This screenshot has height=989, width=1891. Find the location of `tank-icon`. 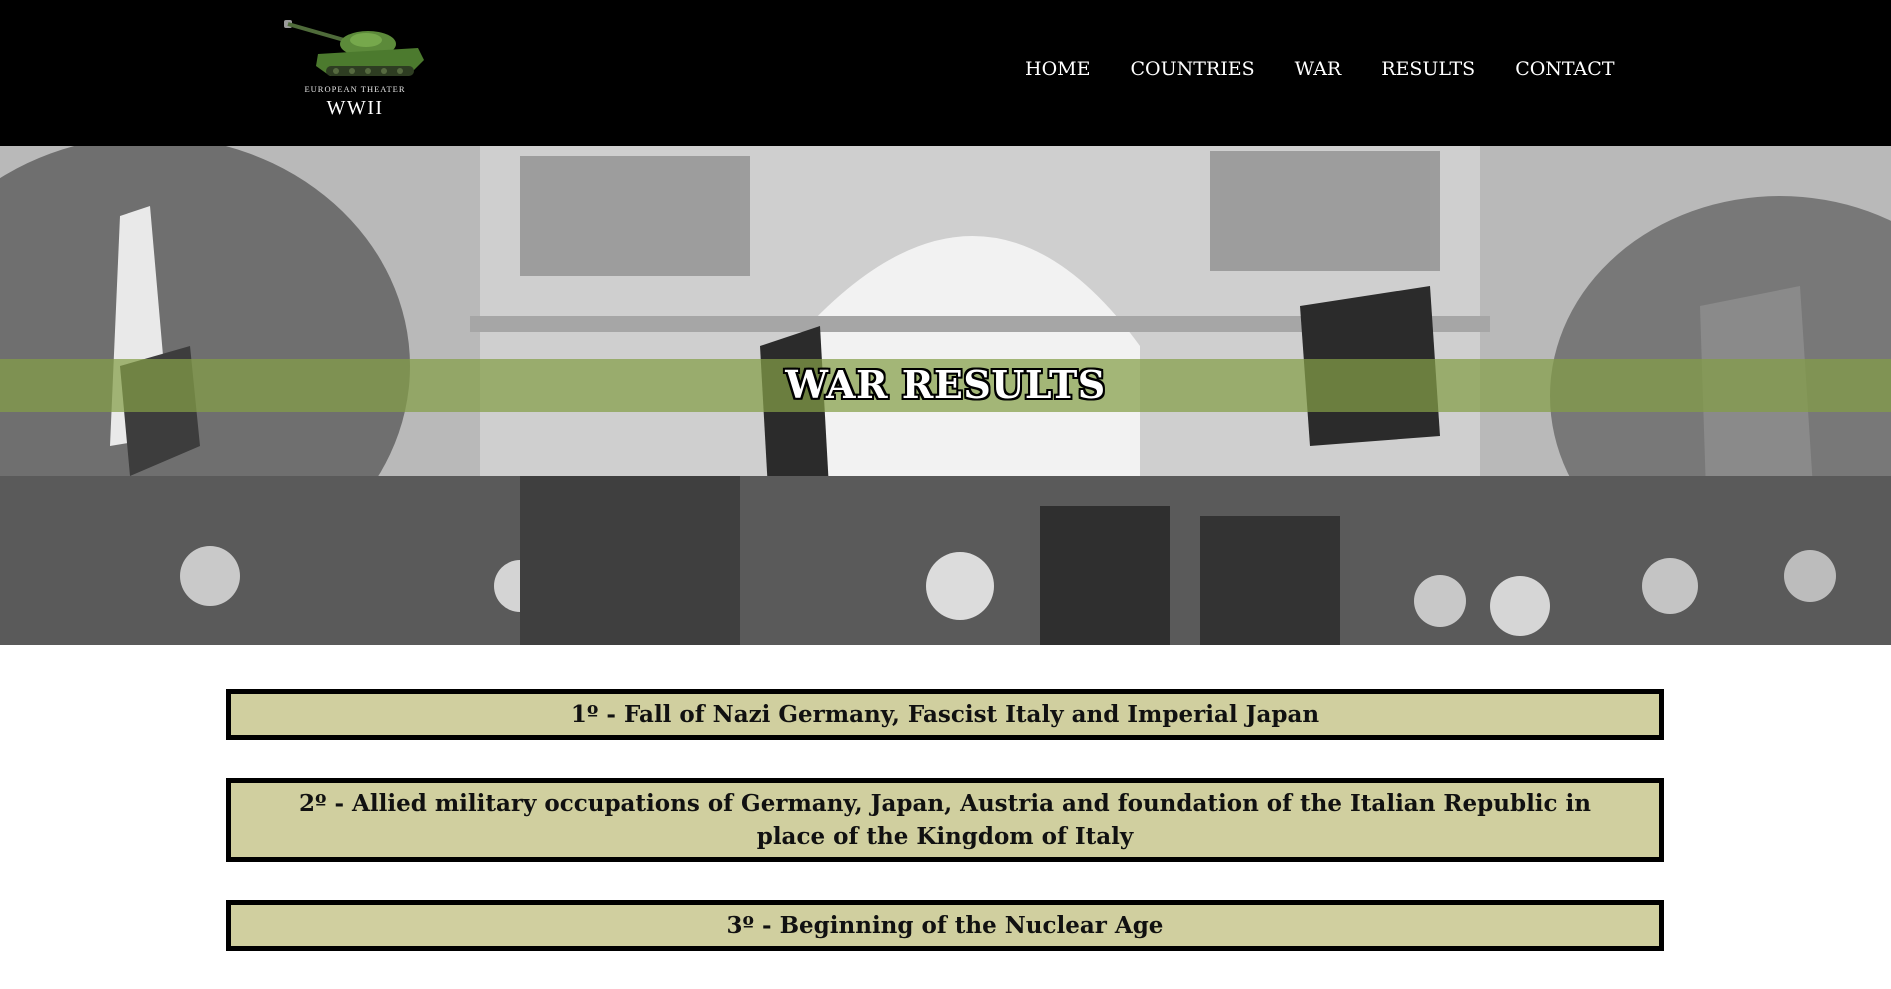

tank-icon is located at coordinates (354, 48).